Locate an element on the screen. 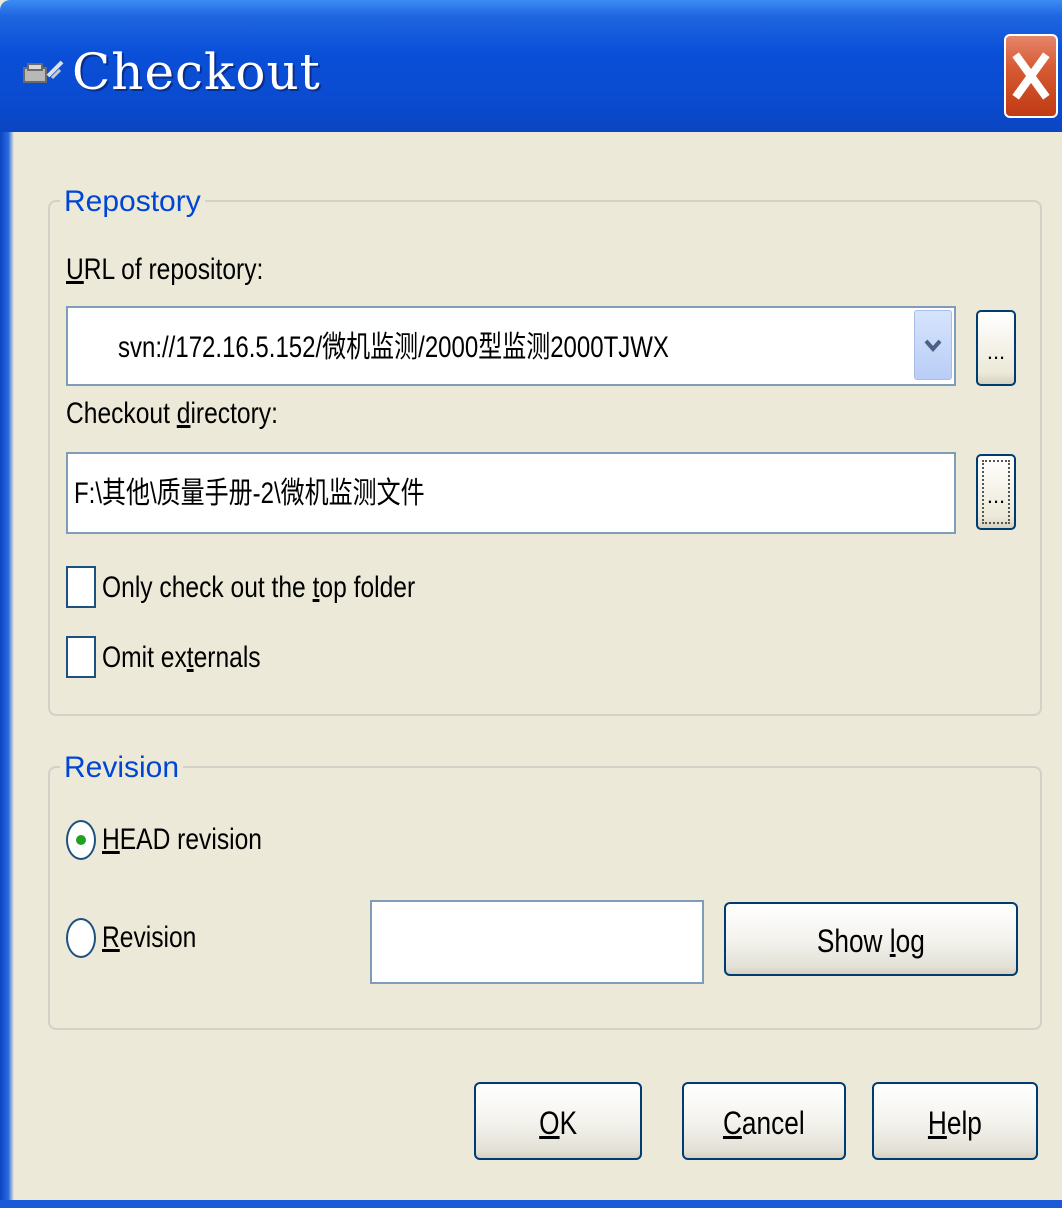 The width and height of the screenshot is (1062, 1208). url-dropdown-button is located at coordinates (933, 345).